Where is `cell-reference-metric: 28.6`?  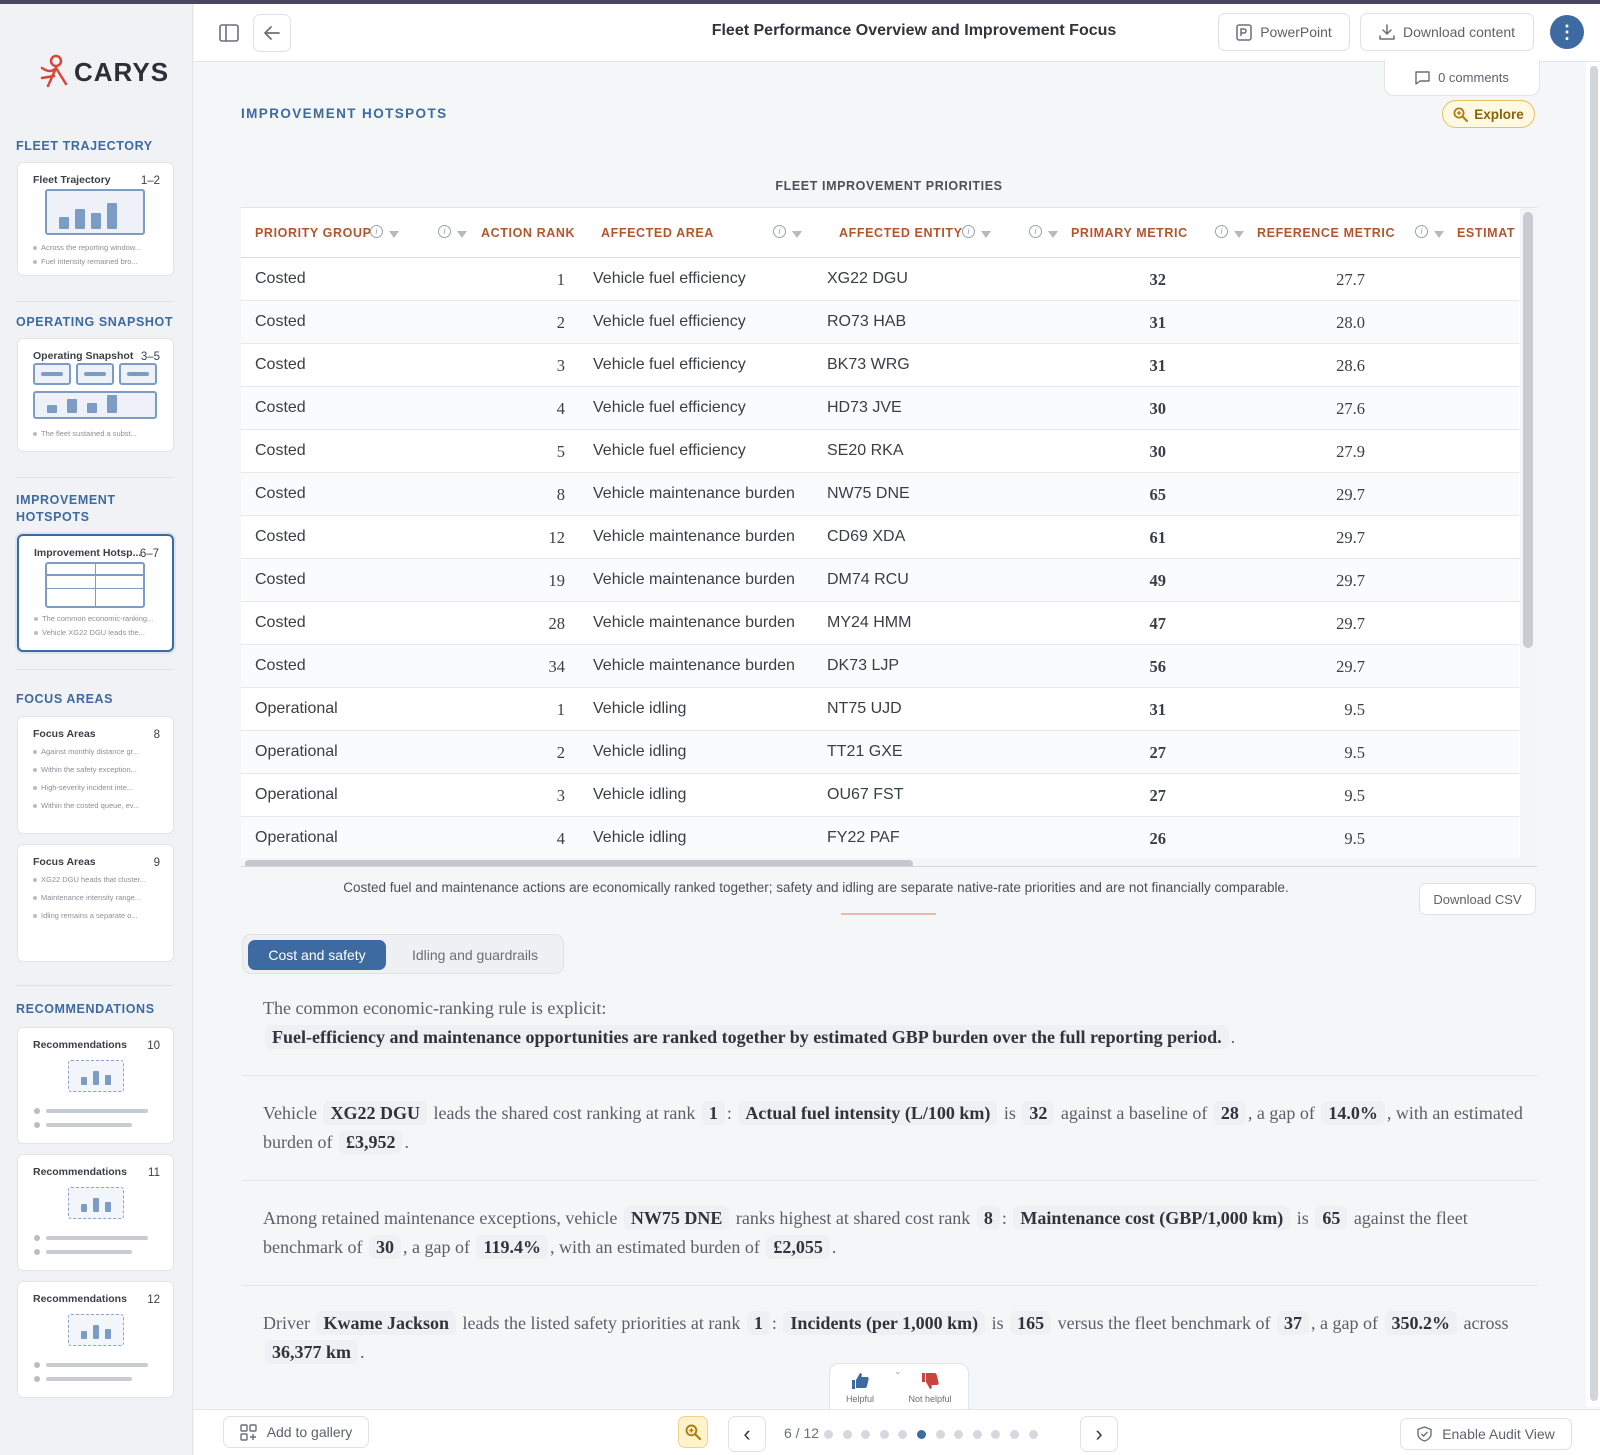
cell-reference-metric: 28.6 is located at coordinates (1350, 365).